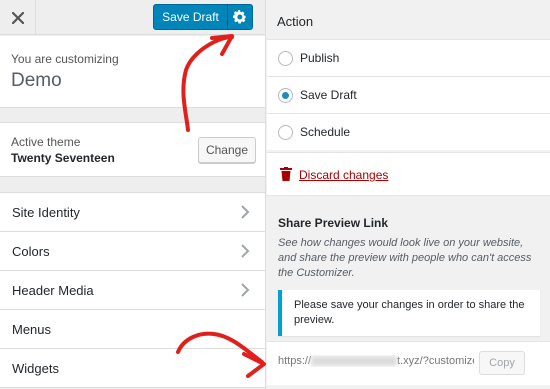  Describe the element at coordinates (132, 72) in the screenshot. I see `customizing-info: You are customizing Demo` at that location.